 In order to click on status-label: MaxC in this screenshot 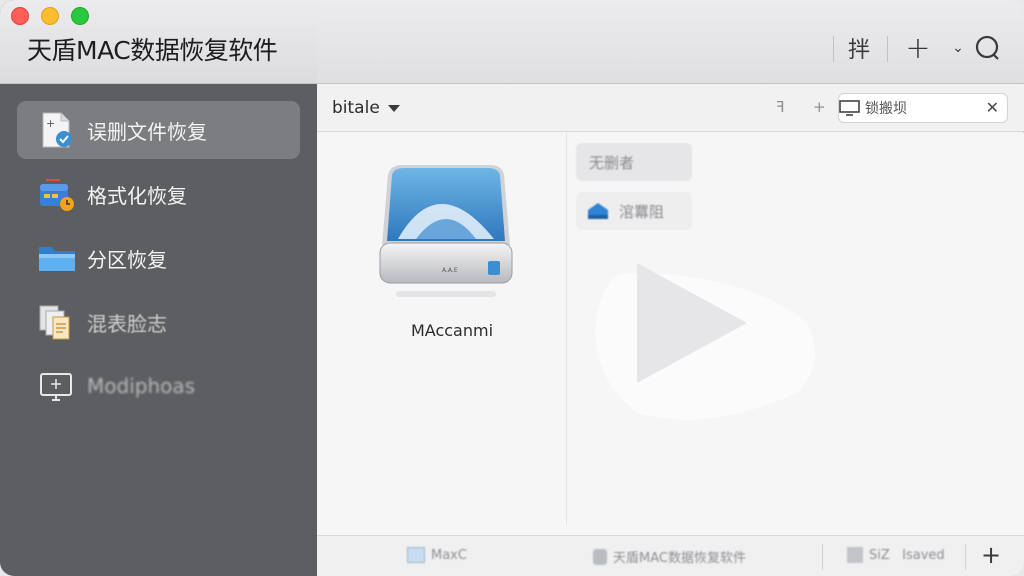, I will do `click(449, 555)`.